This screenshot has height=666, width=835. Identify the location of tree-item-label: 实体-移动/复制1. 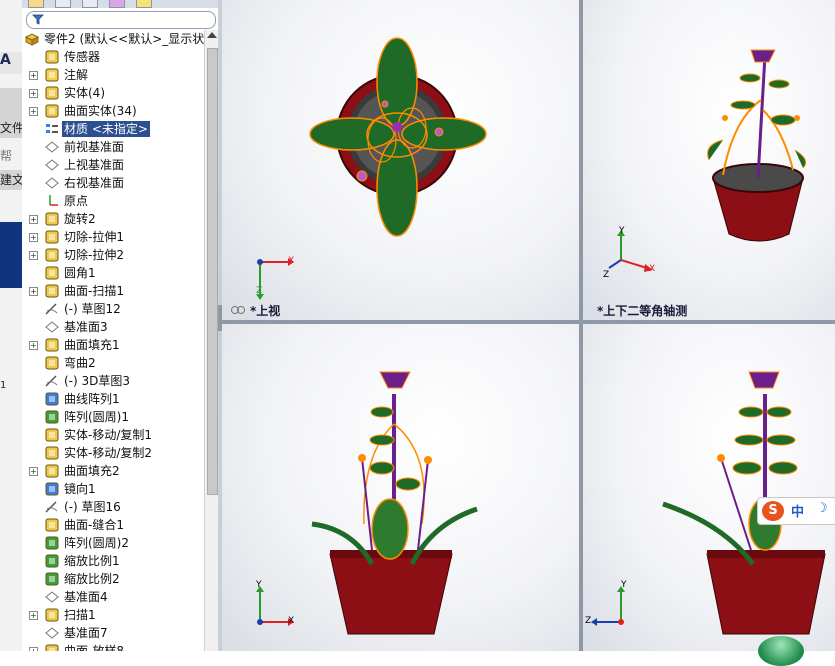
(108, 435).